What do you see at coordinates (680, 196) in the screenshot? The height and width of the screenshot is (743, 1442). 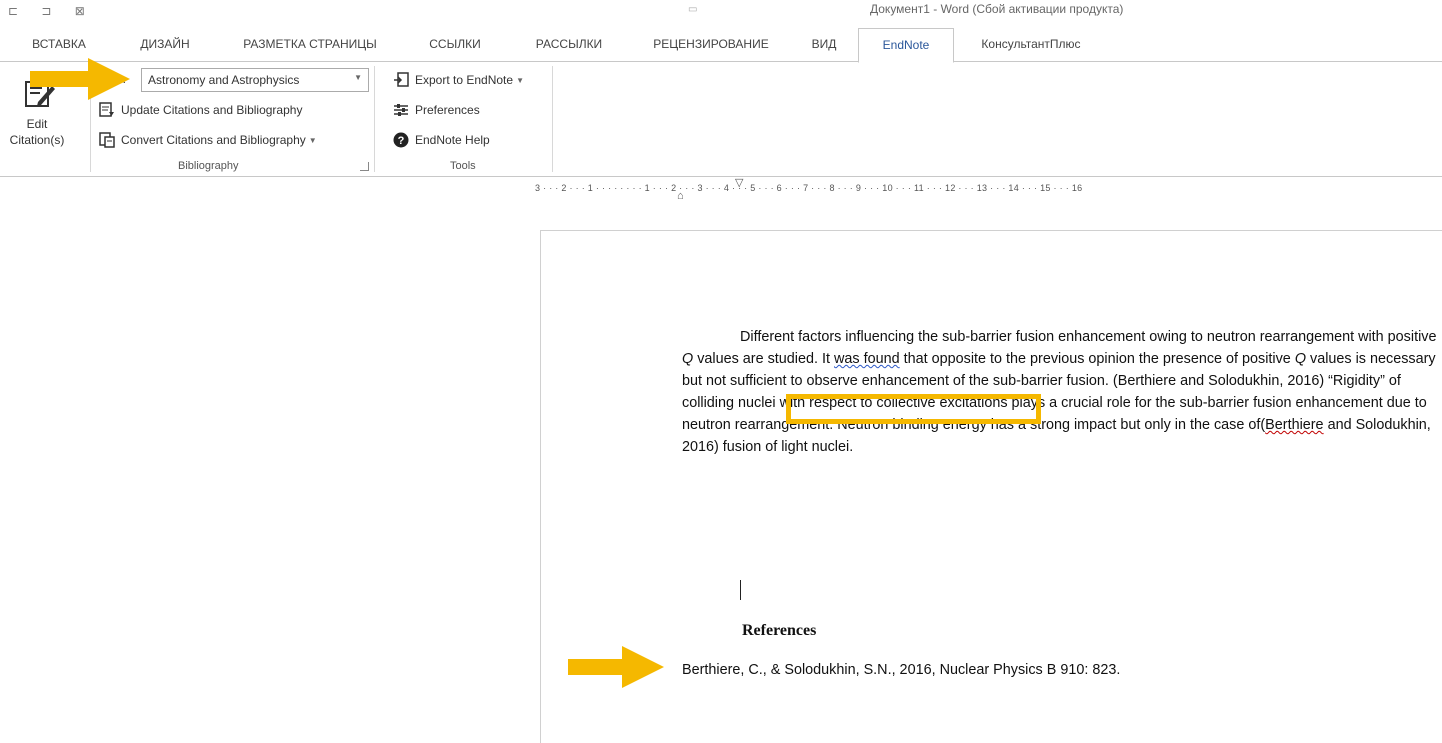 I see `left-indent-marker-icon: ⌂` at bounding box center [680, 196].